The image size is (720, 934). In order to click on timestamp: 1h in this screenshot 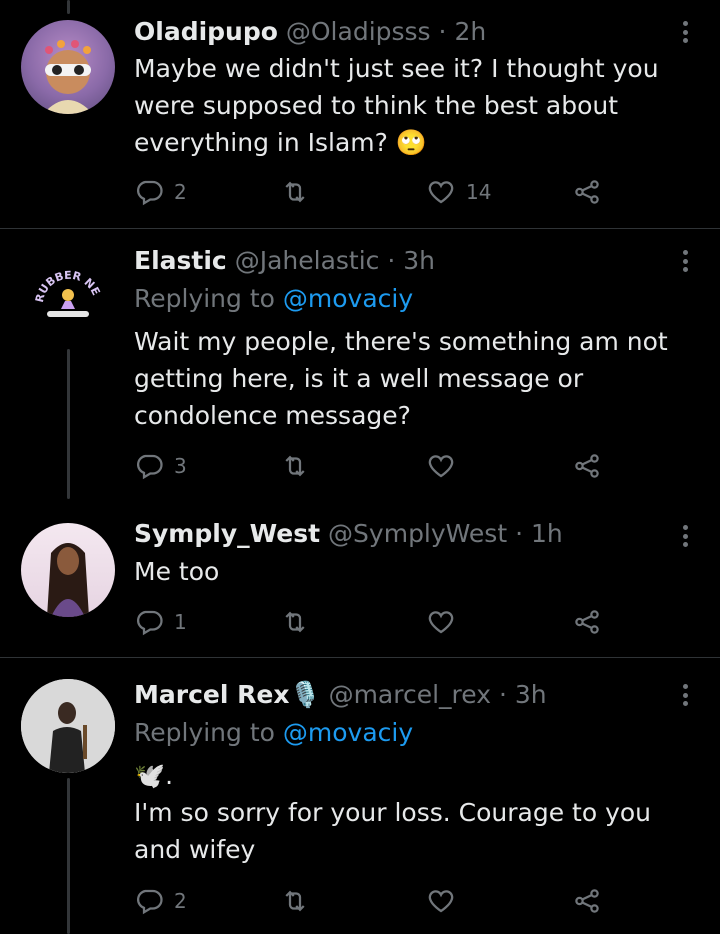, I will do `click(547, 533)`.